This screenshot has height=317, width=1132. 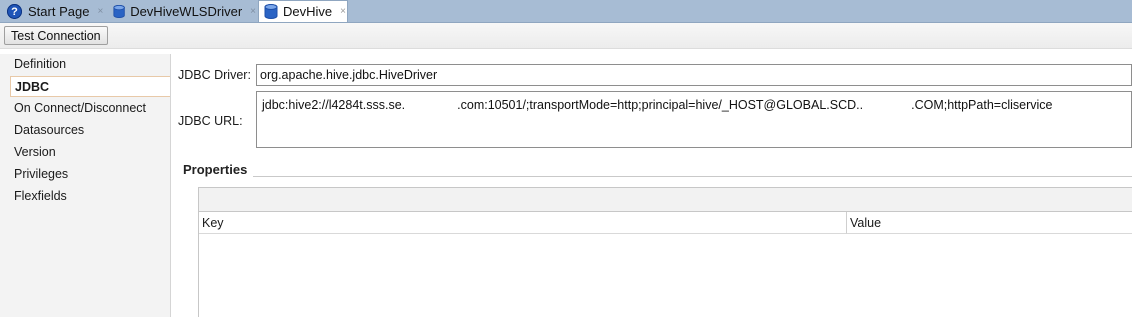 I want to click on sidebar-item-flexfields: Flexfields, so click(x=90, y=196).